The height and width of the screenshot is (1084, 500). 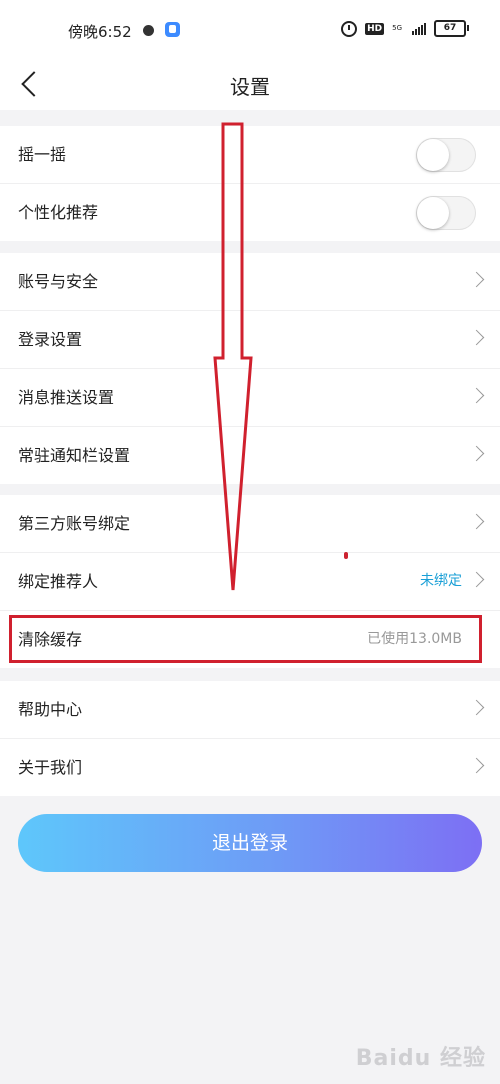 I want to click on annotation-arrow-shape, so click(x=233, y=356).